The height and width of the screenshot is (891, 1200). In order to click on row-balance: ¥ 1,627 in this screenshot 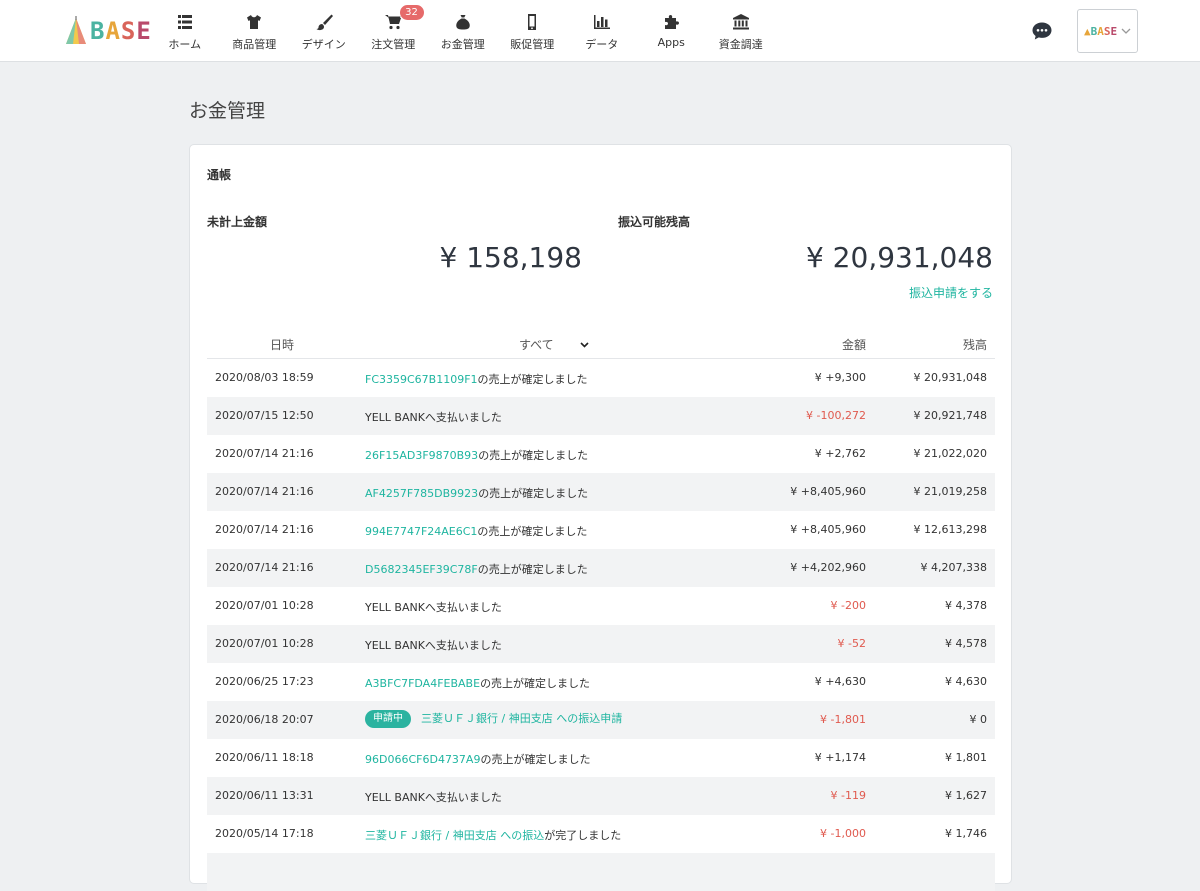, I will do `click(966, 795)`.